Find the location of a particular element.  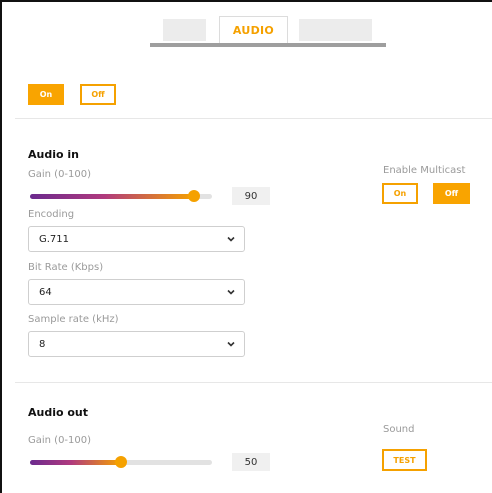

samplerate-label: Sample rate (kHz) is located at coordinates (73, 319).